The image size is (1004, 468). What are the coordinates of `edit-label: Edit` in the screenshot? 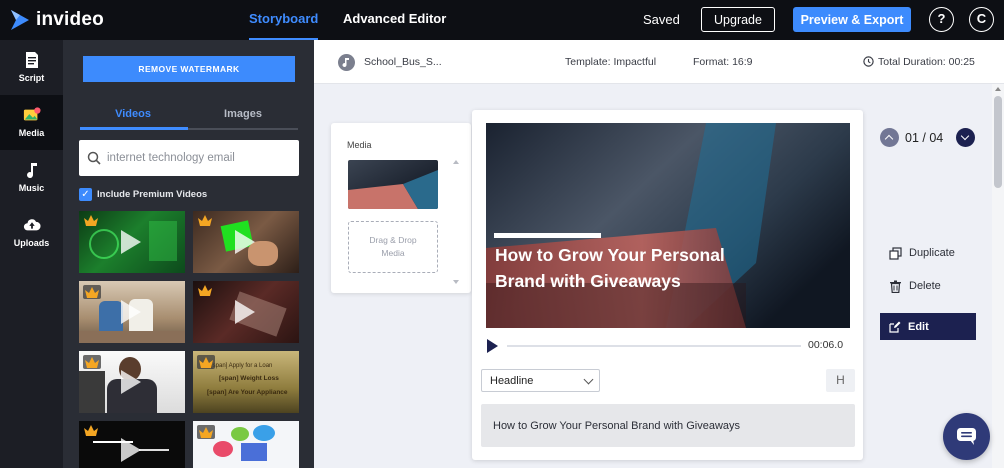 It's located at (918, 326).